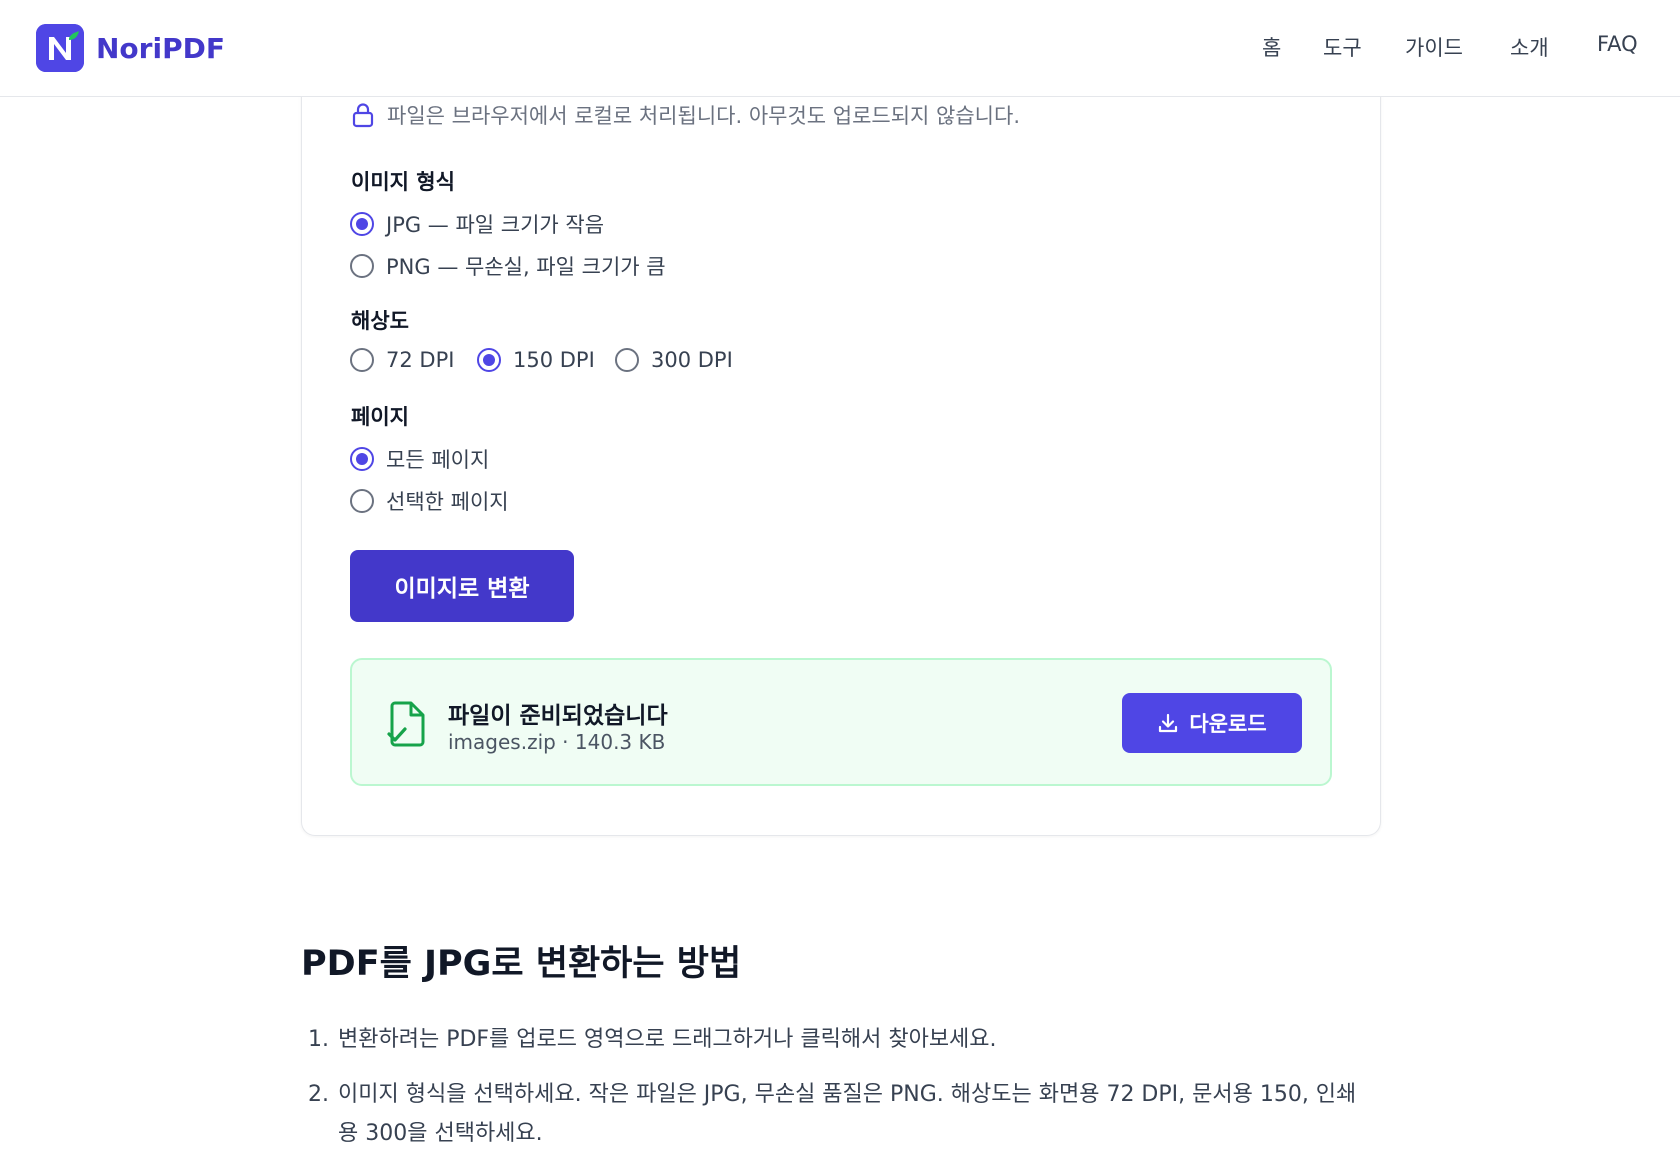  Describe the element at coordinates (447, 502) in the screenshot. I see `pages-option-label: 선택한 페이지` at that location.